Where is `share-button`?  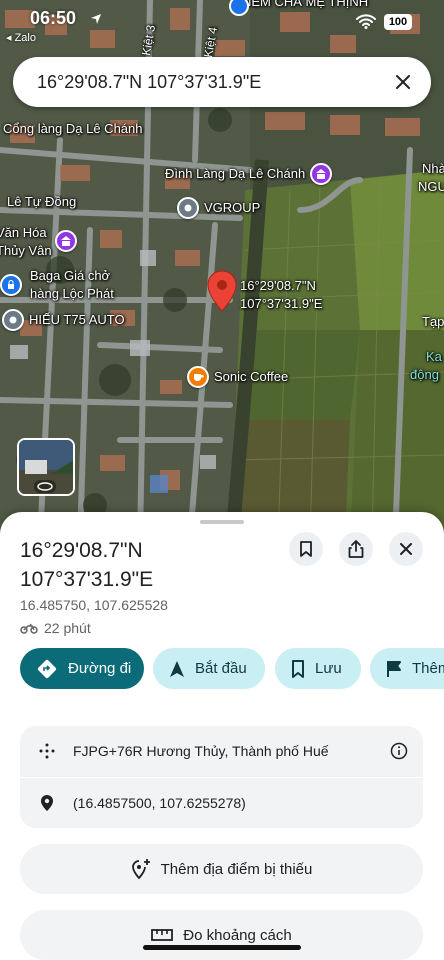
share-button is located at coordinates (356, 549).